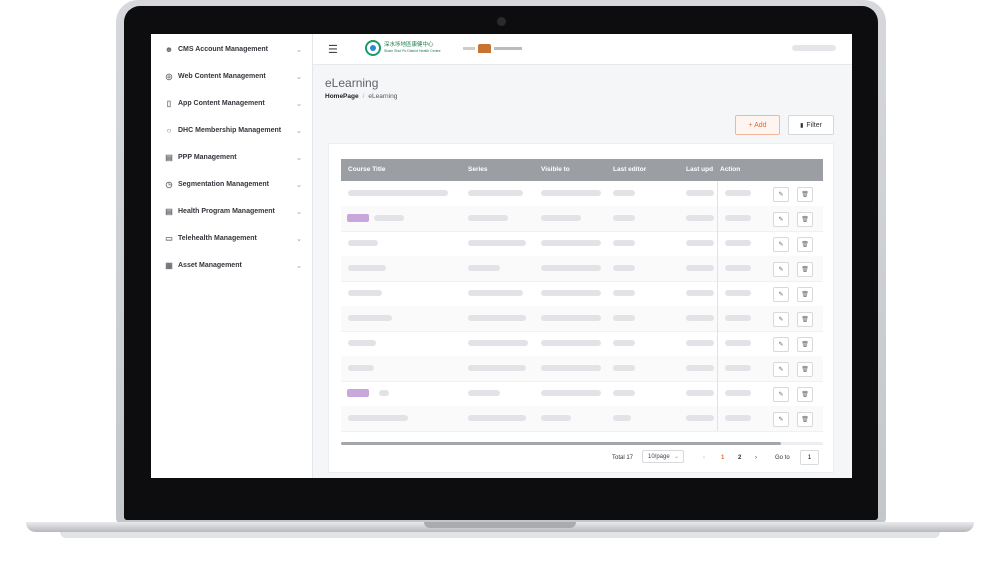 The width and height of the screenshot is (1000, 563). I want to click on sidebar-item-asset: ▦ Asset Management ⌄, so click(231, 265).